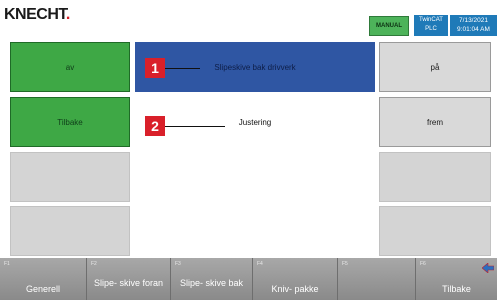 The height and width of the screenshot is (300, 497). I want to click on brand-logo: KNECHT., so click(37, 15).